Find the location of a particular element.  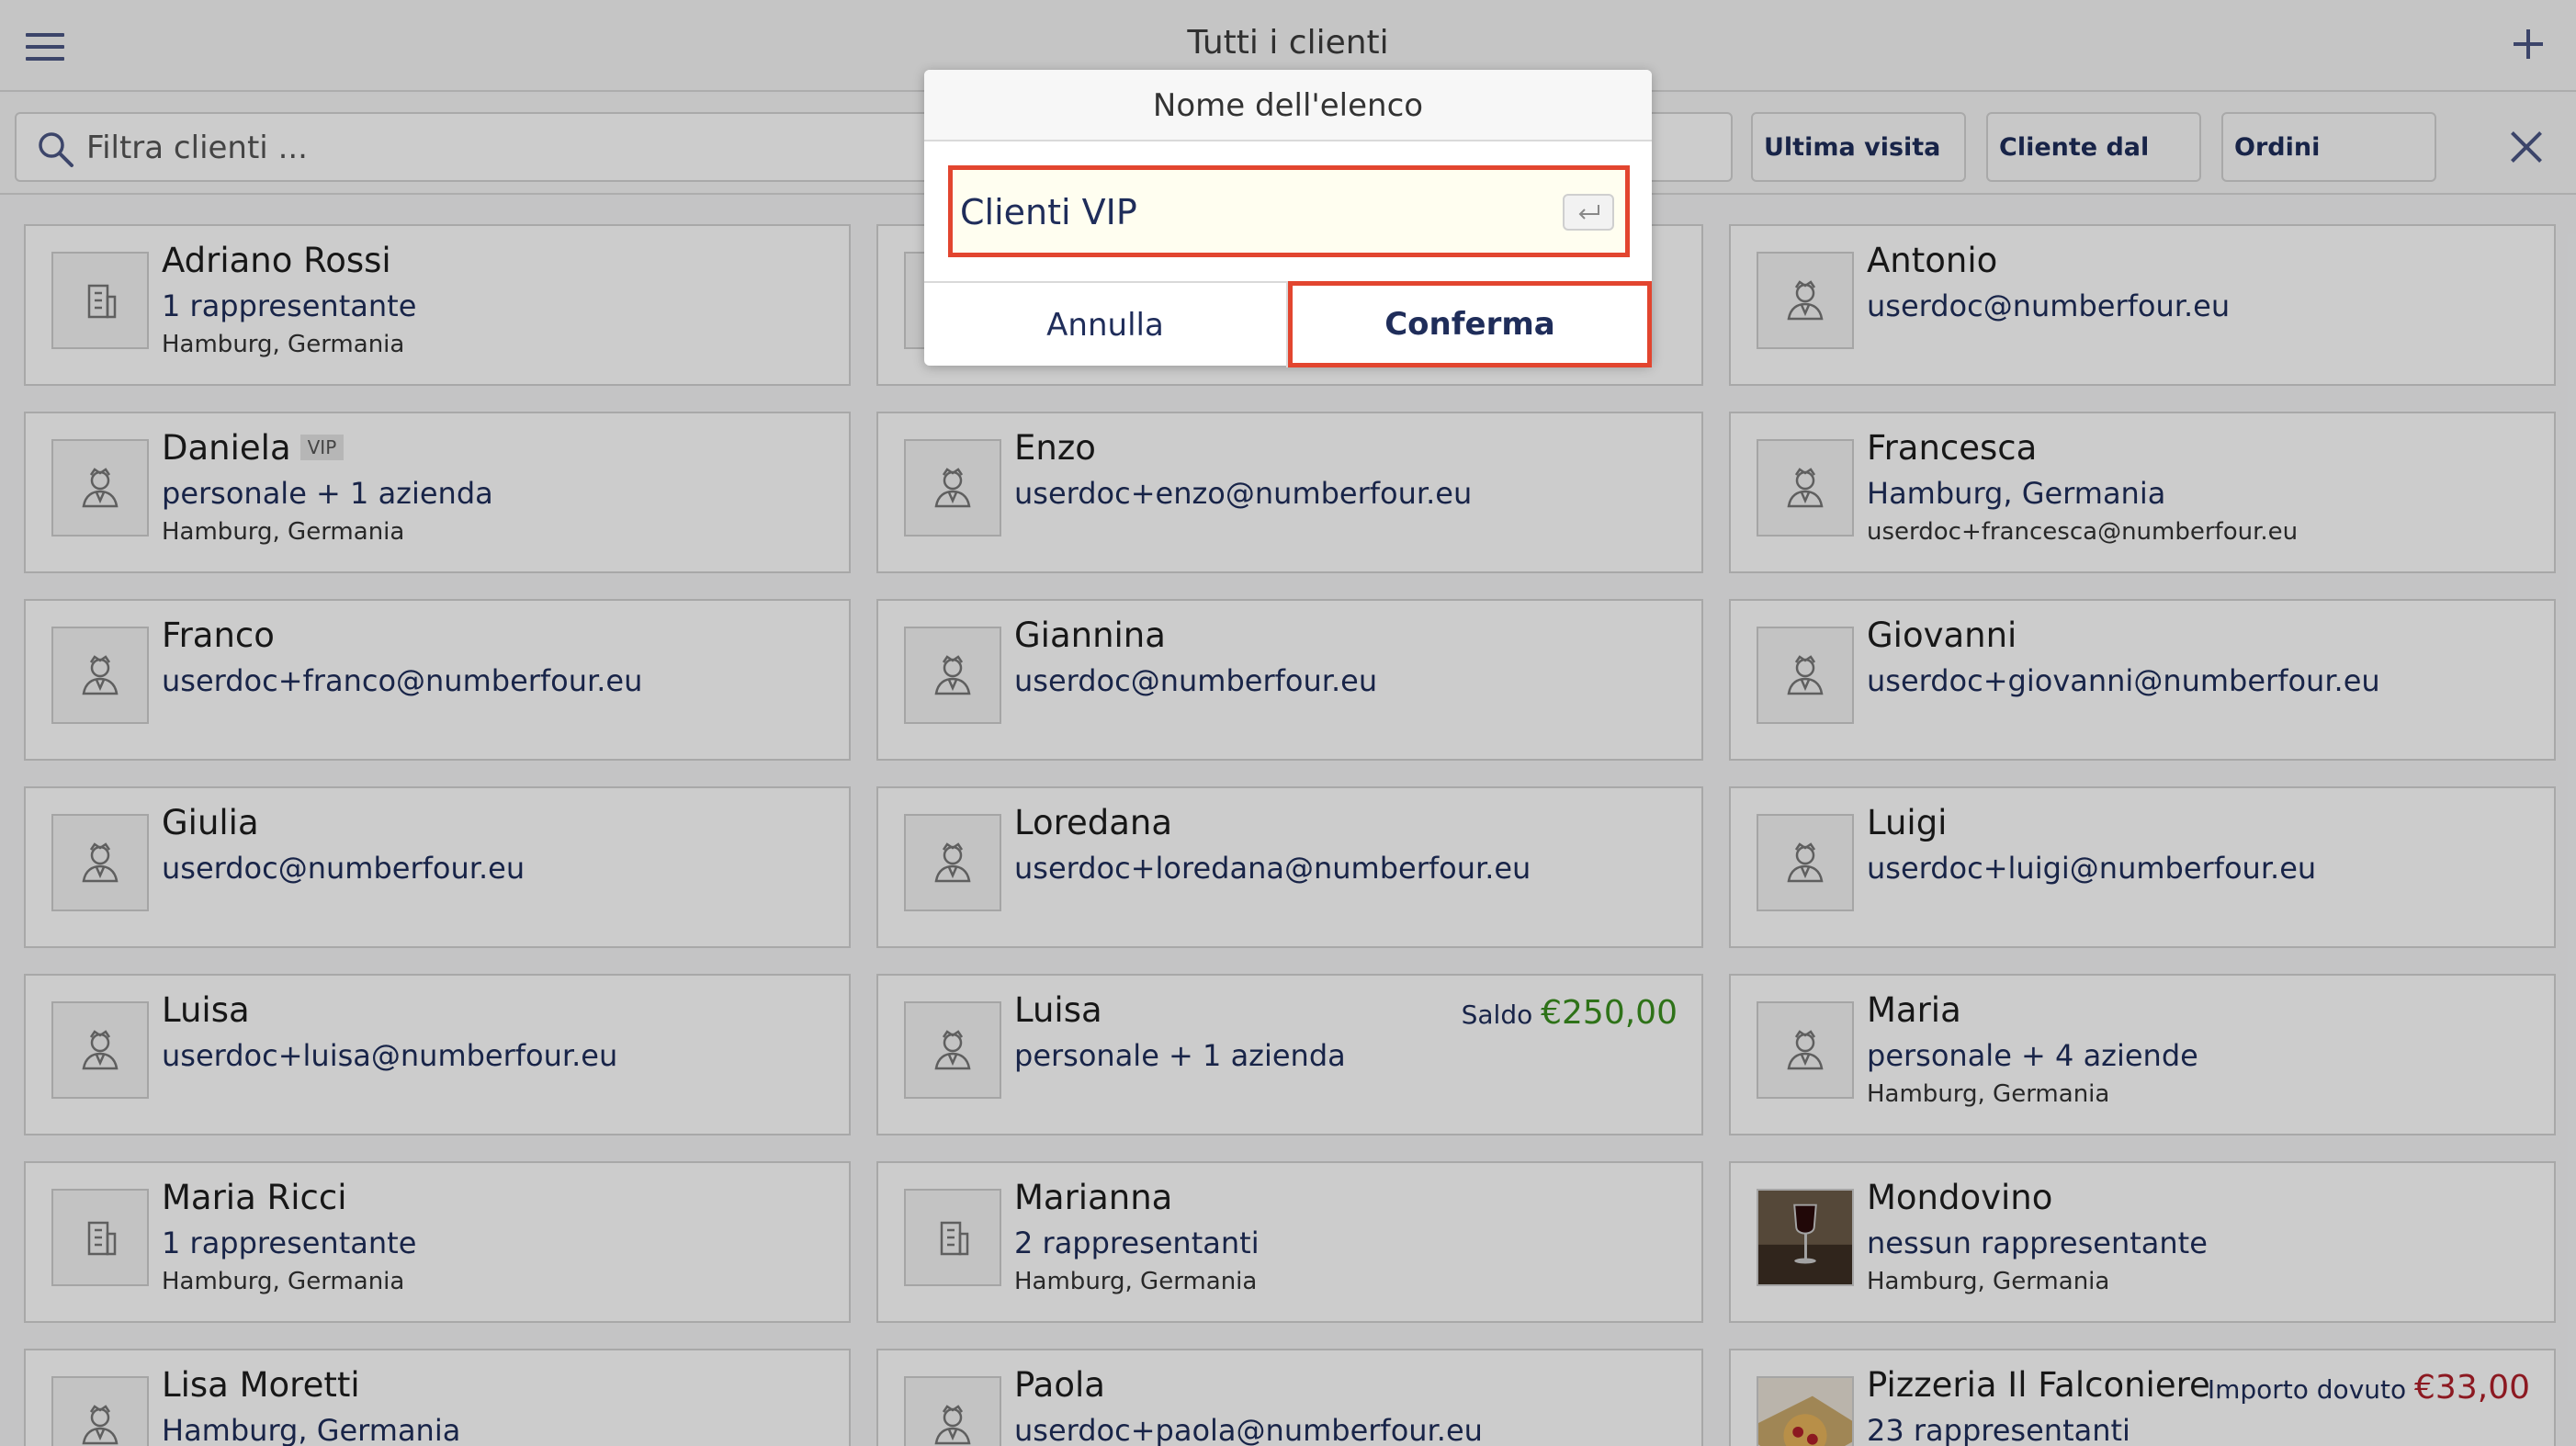

dialog-title: Nome dell'elenco is located at coordinates (1288, 105).